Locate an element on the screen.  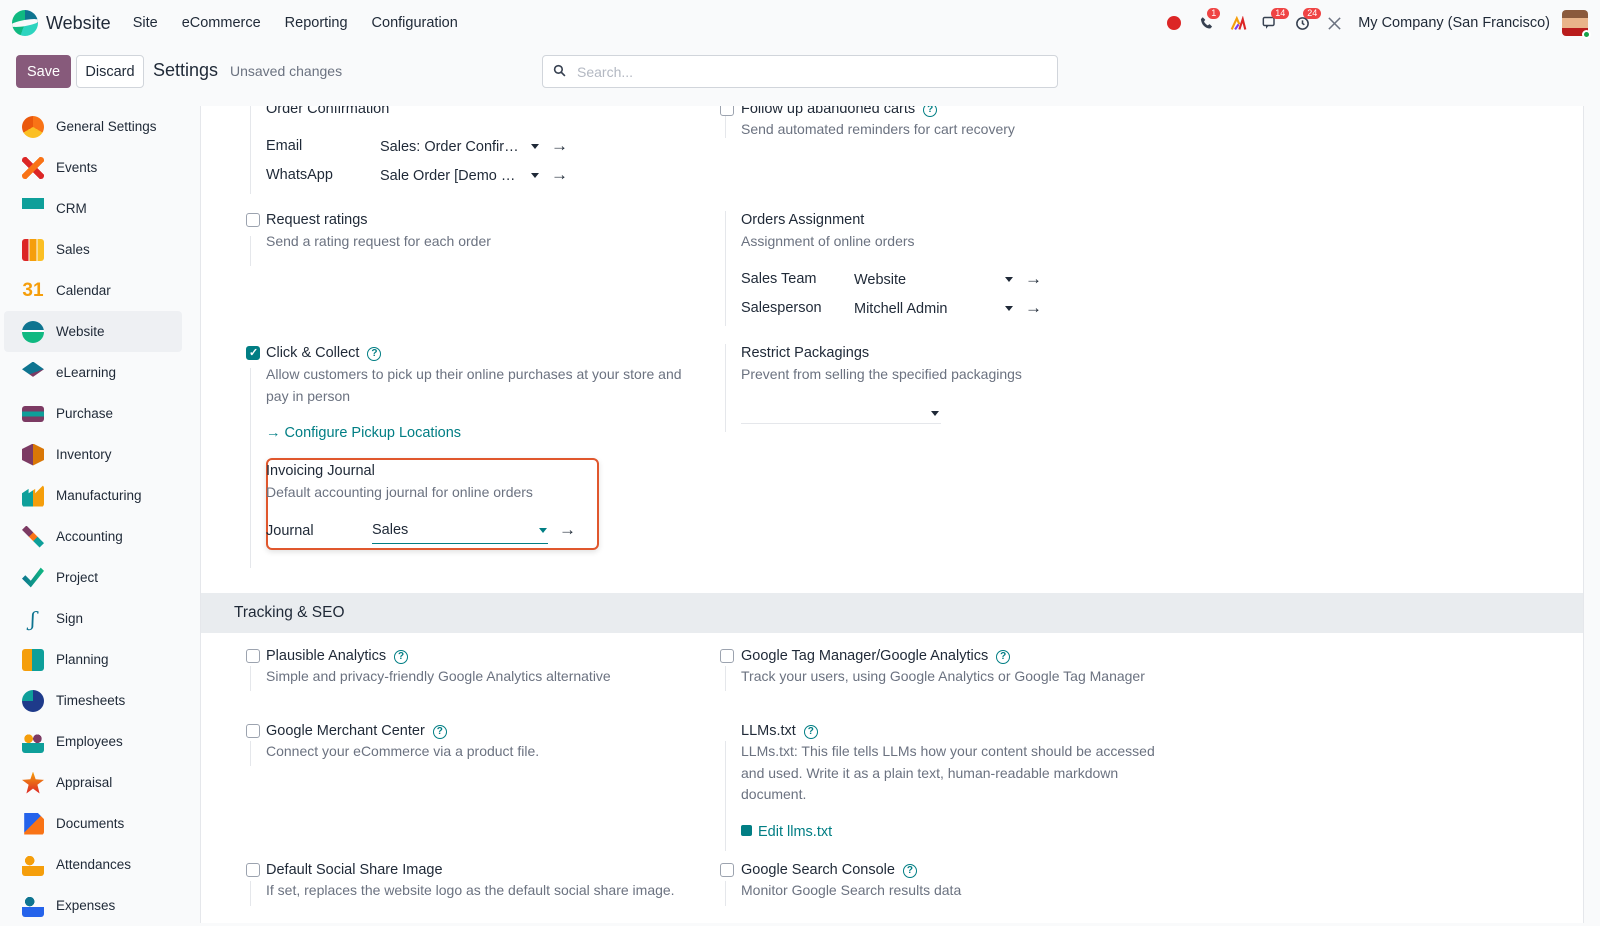
sidebar-item-accounting: Accounting is located at coordinates (93, 536).